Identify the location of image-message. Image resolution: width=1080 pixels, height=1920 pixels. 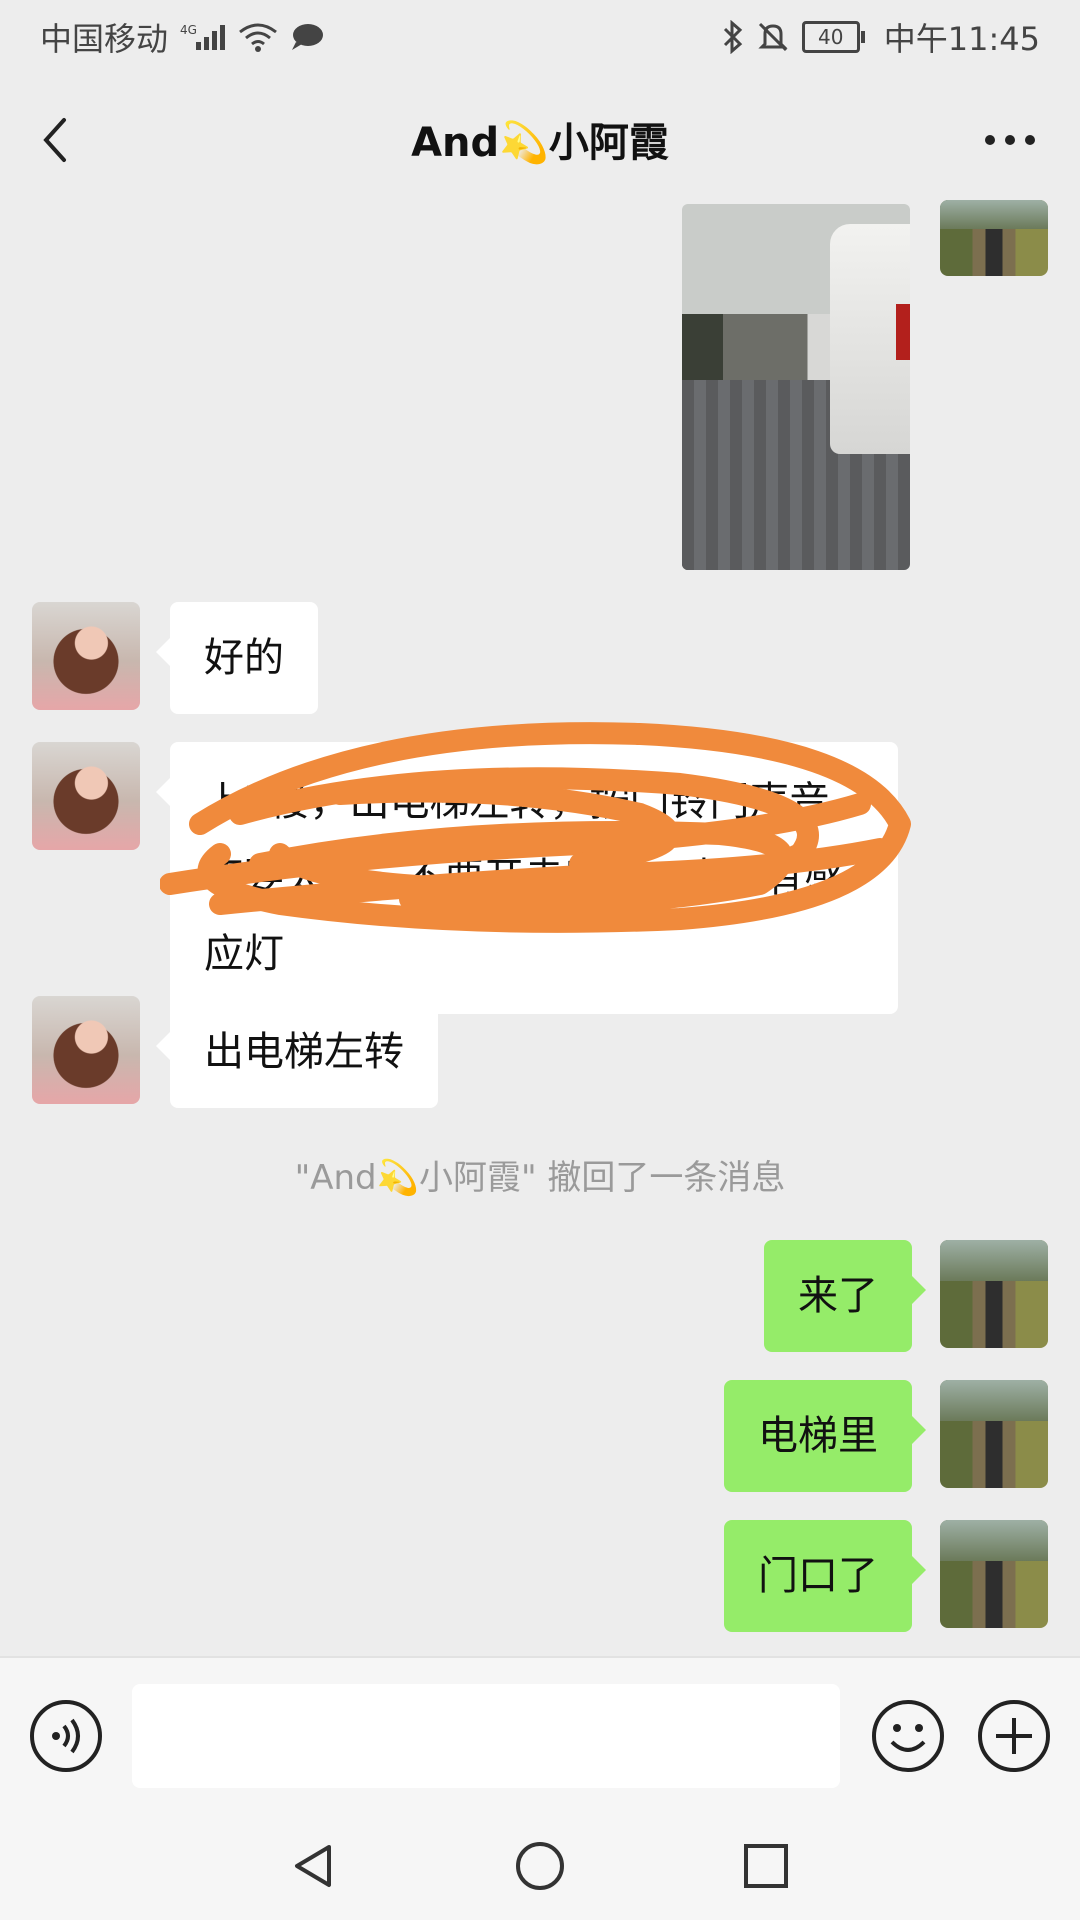
(796, 387).